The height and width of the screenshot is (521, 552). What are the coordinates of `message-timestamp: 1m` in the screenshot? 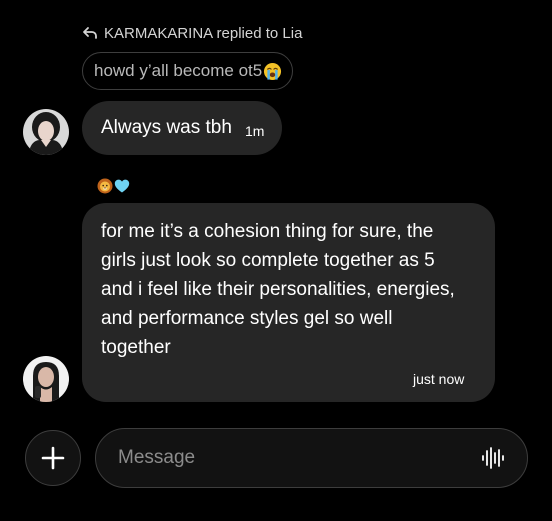 It's located at (254, 130).